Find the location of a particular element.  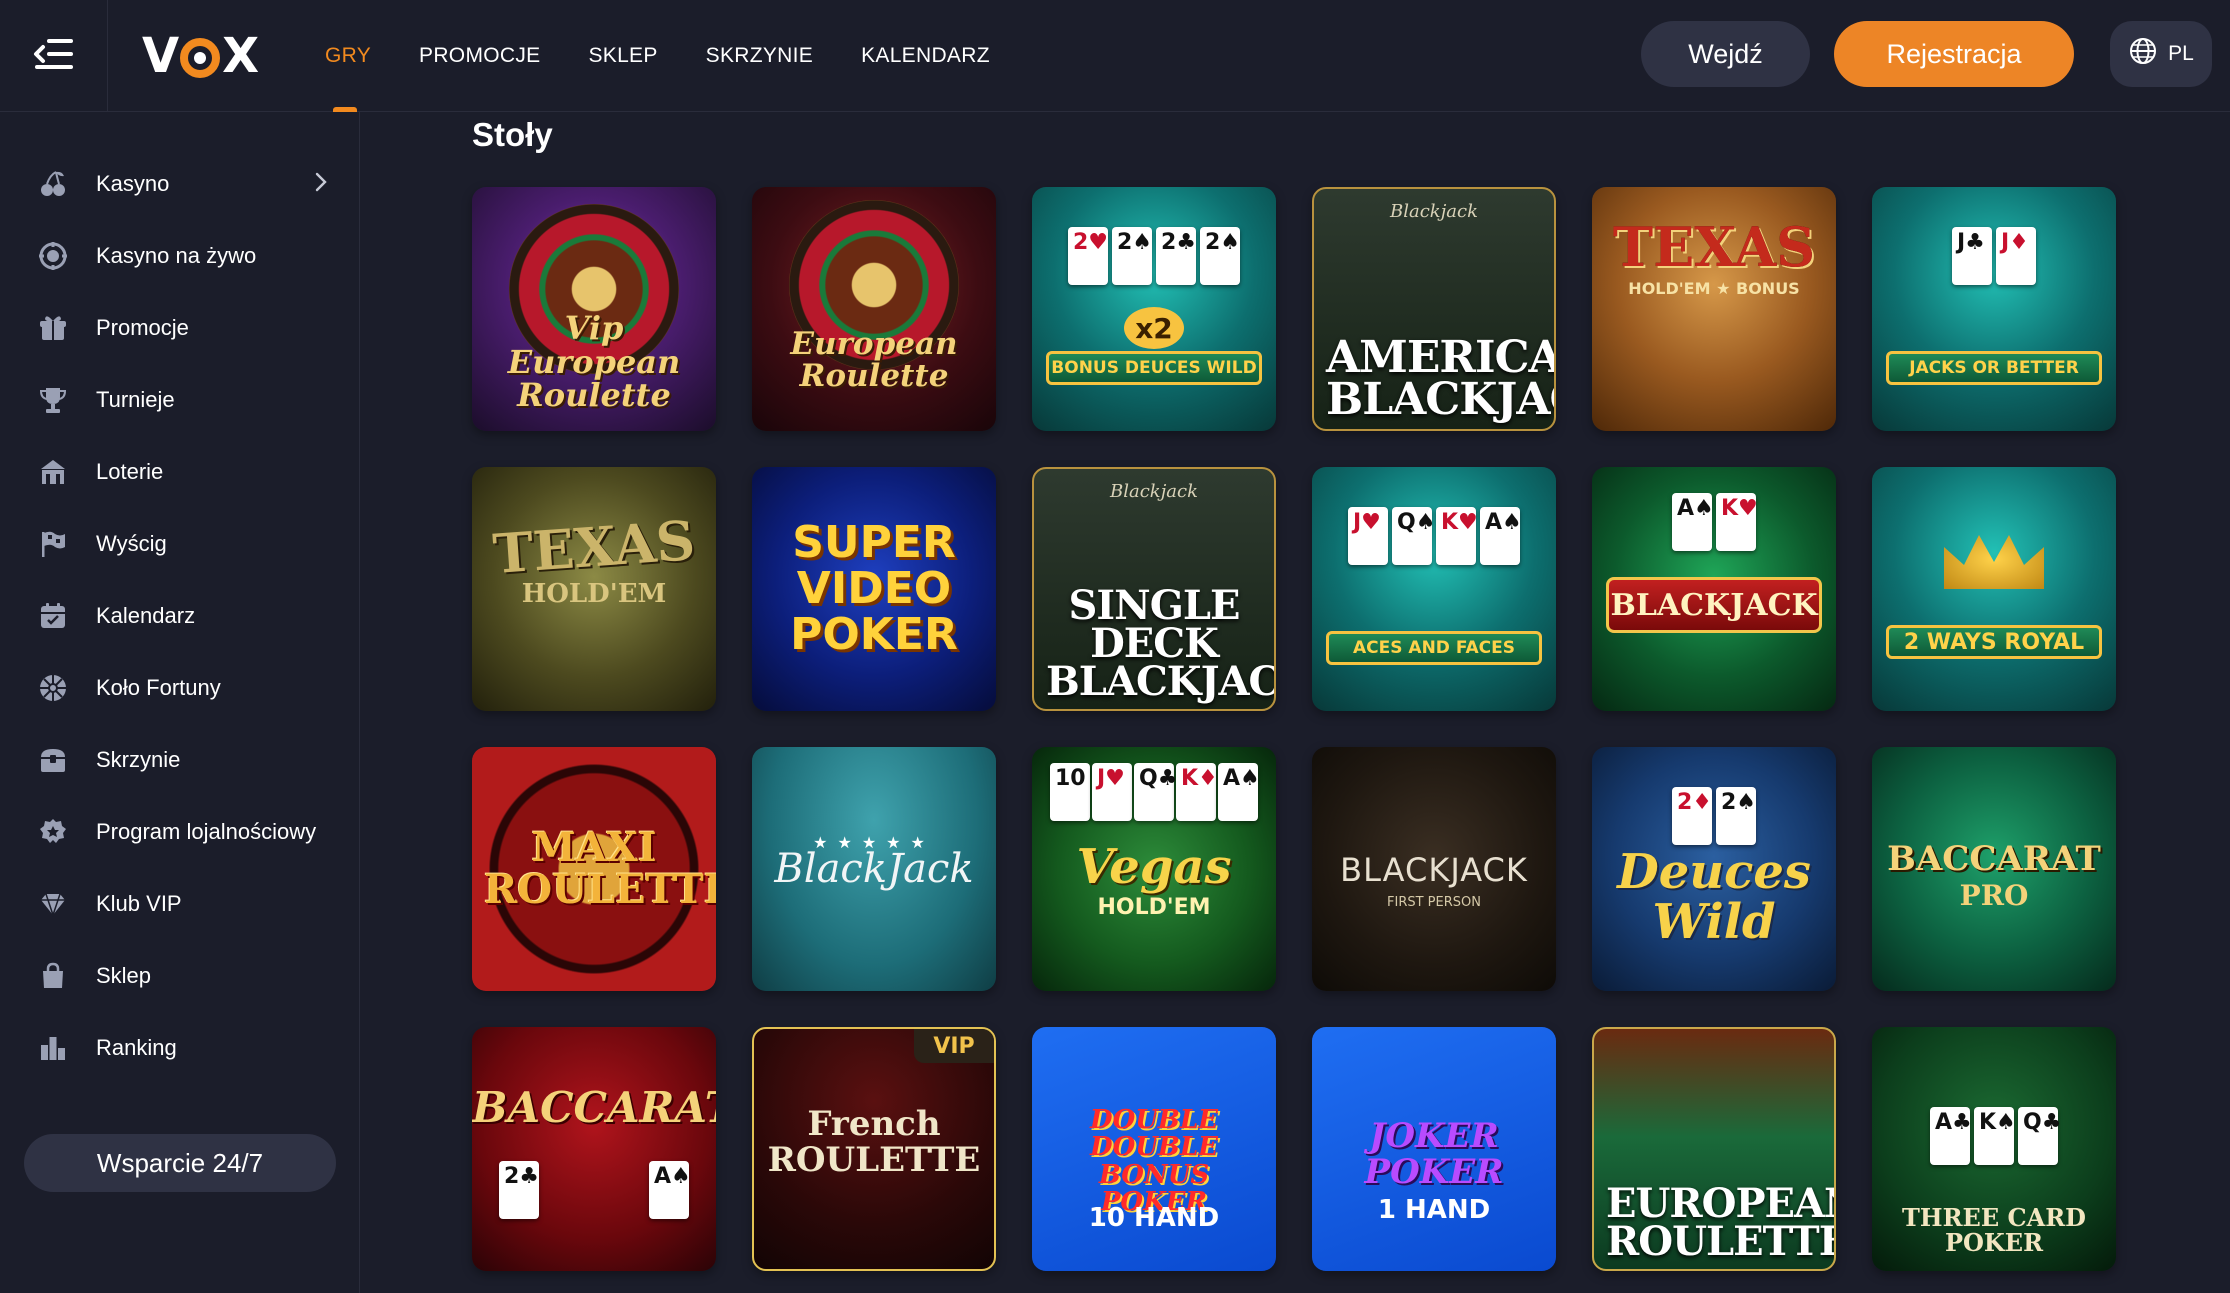

game-subtitle: HOLD'EM ★ BONUS is located at coordinates (1714, 288).